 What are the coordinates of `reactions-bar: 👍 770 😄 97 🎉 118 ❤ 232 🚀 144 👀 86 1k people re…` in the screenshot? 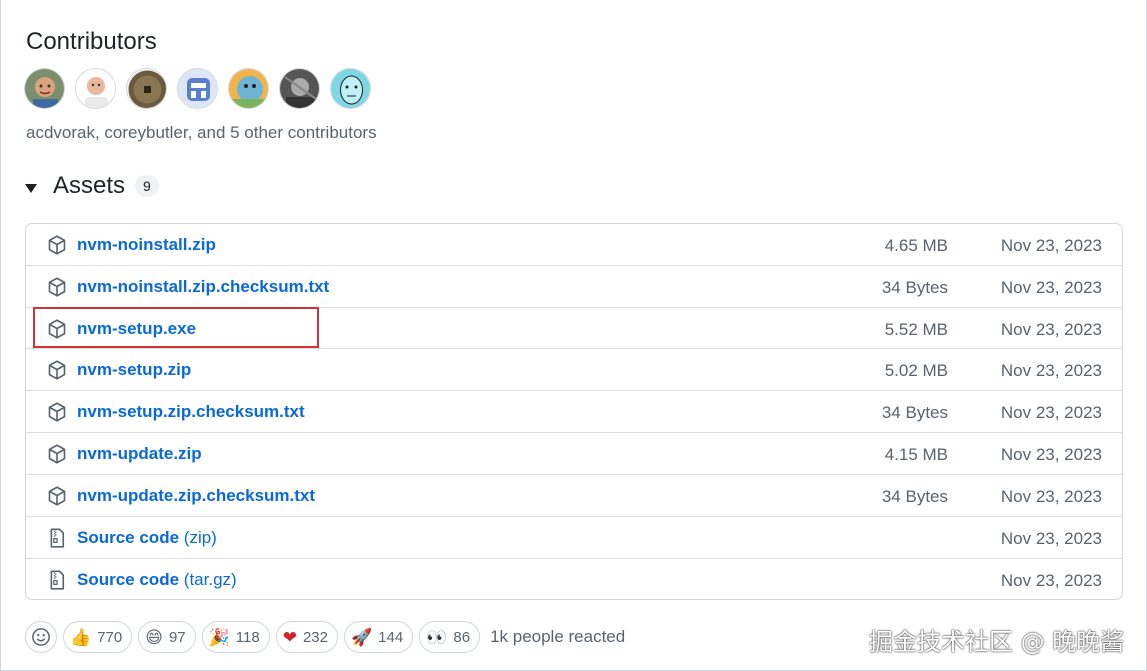 It's located at (325, 637).